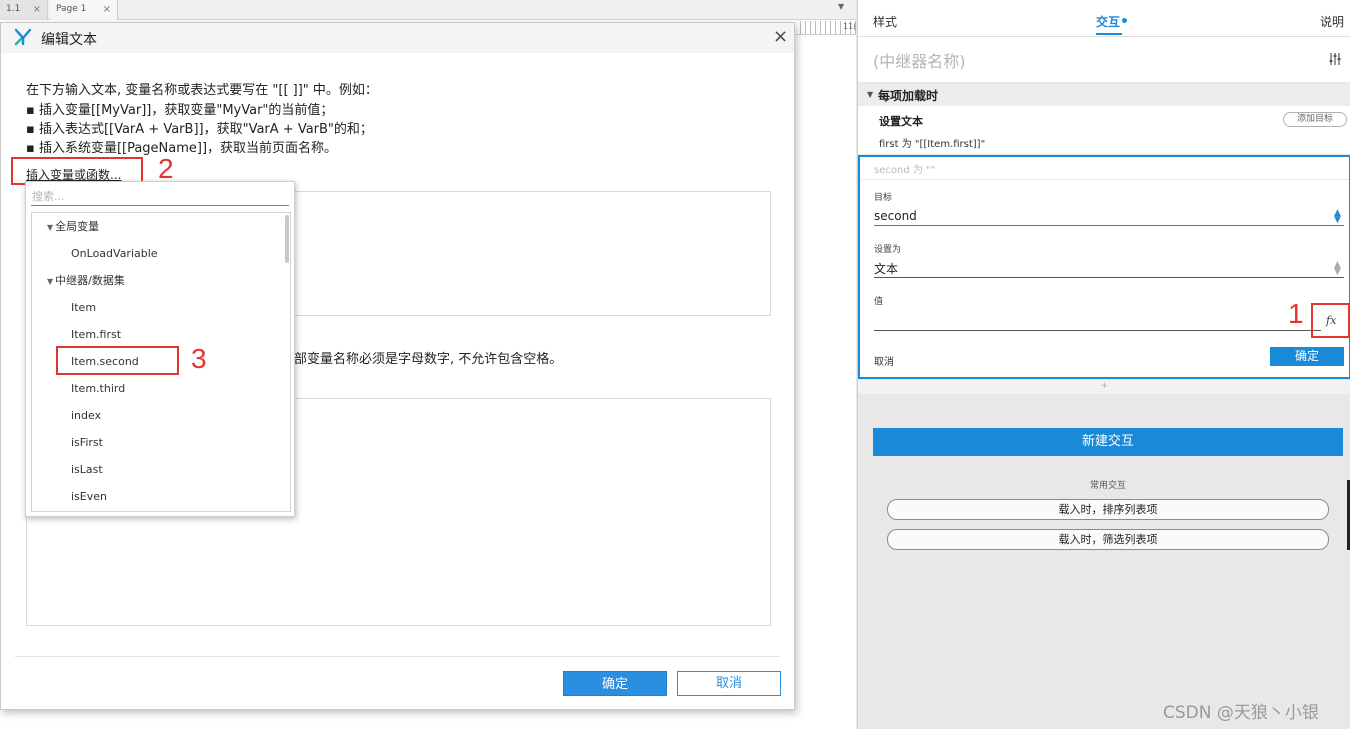  Describe the element at coordinates (885, 21) in the screenshot. I see `tab-style: 样式` at that location.